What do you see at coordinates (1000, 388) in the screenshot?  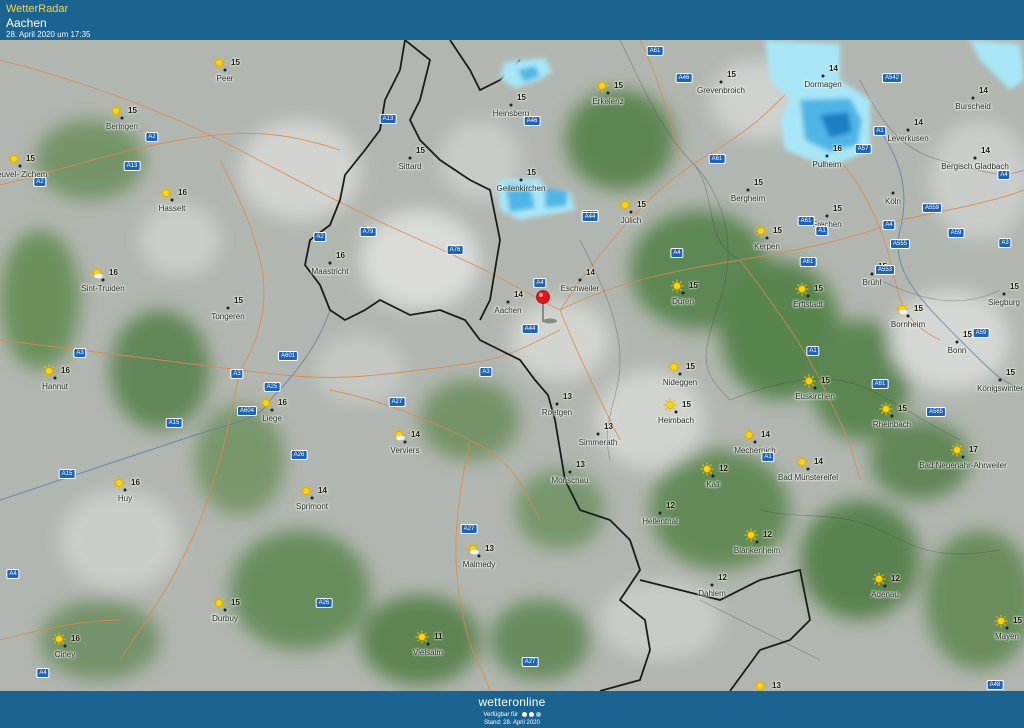 I see `city-label: Königswinter` at bounding box center [1000, 388].